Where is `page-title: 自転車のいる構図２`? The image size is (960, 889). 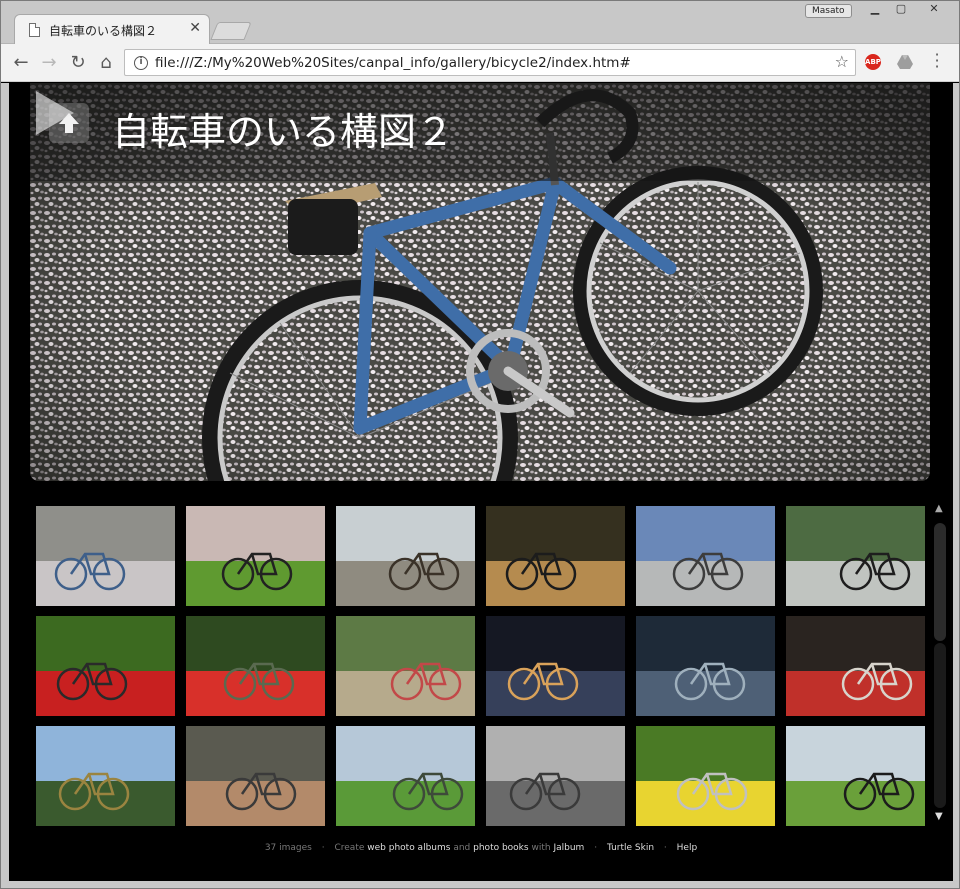 page-title: 自転車のいる構図２ is located at coordinates (283, 132).